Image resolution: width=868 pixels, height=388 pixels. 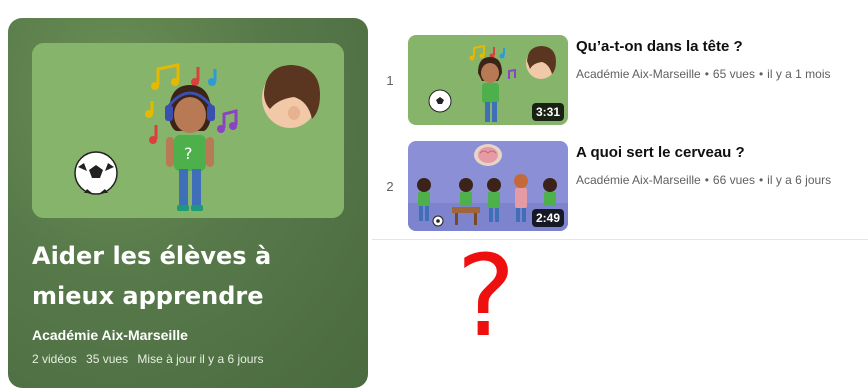 I want to click on video-index: 2, so click(x=390, y=186).